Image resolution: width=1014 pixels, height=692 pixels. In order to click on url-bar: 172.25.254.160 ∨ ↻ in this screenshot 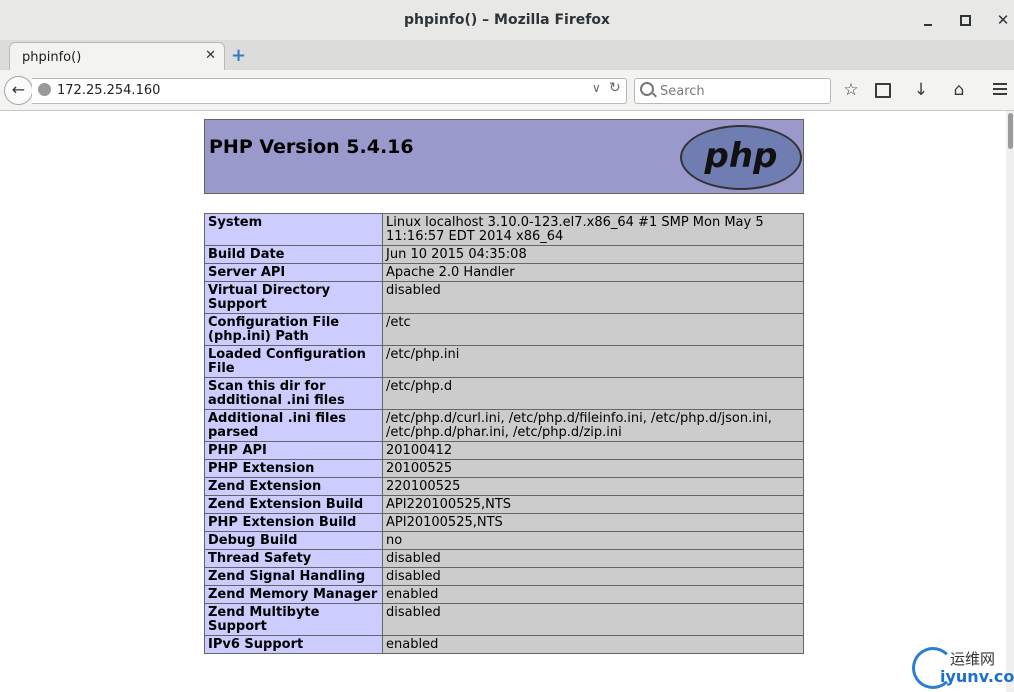, I will do `click(329, 91)`.